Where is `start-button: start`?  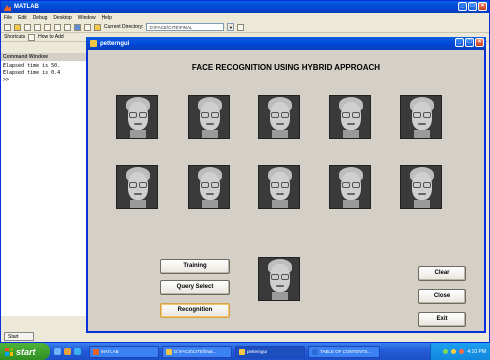 start-button: start is located at coordinates (25, 351).